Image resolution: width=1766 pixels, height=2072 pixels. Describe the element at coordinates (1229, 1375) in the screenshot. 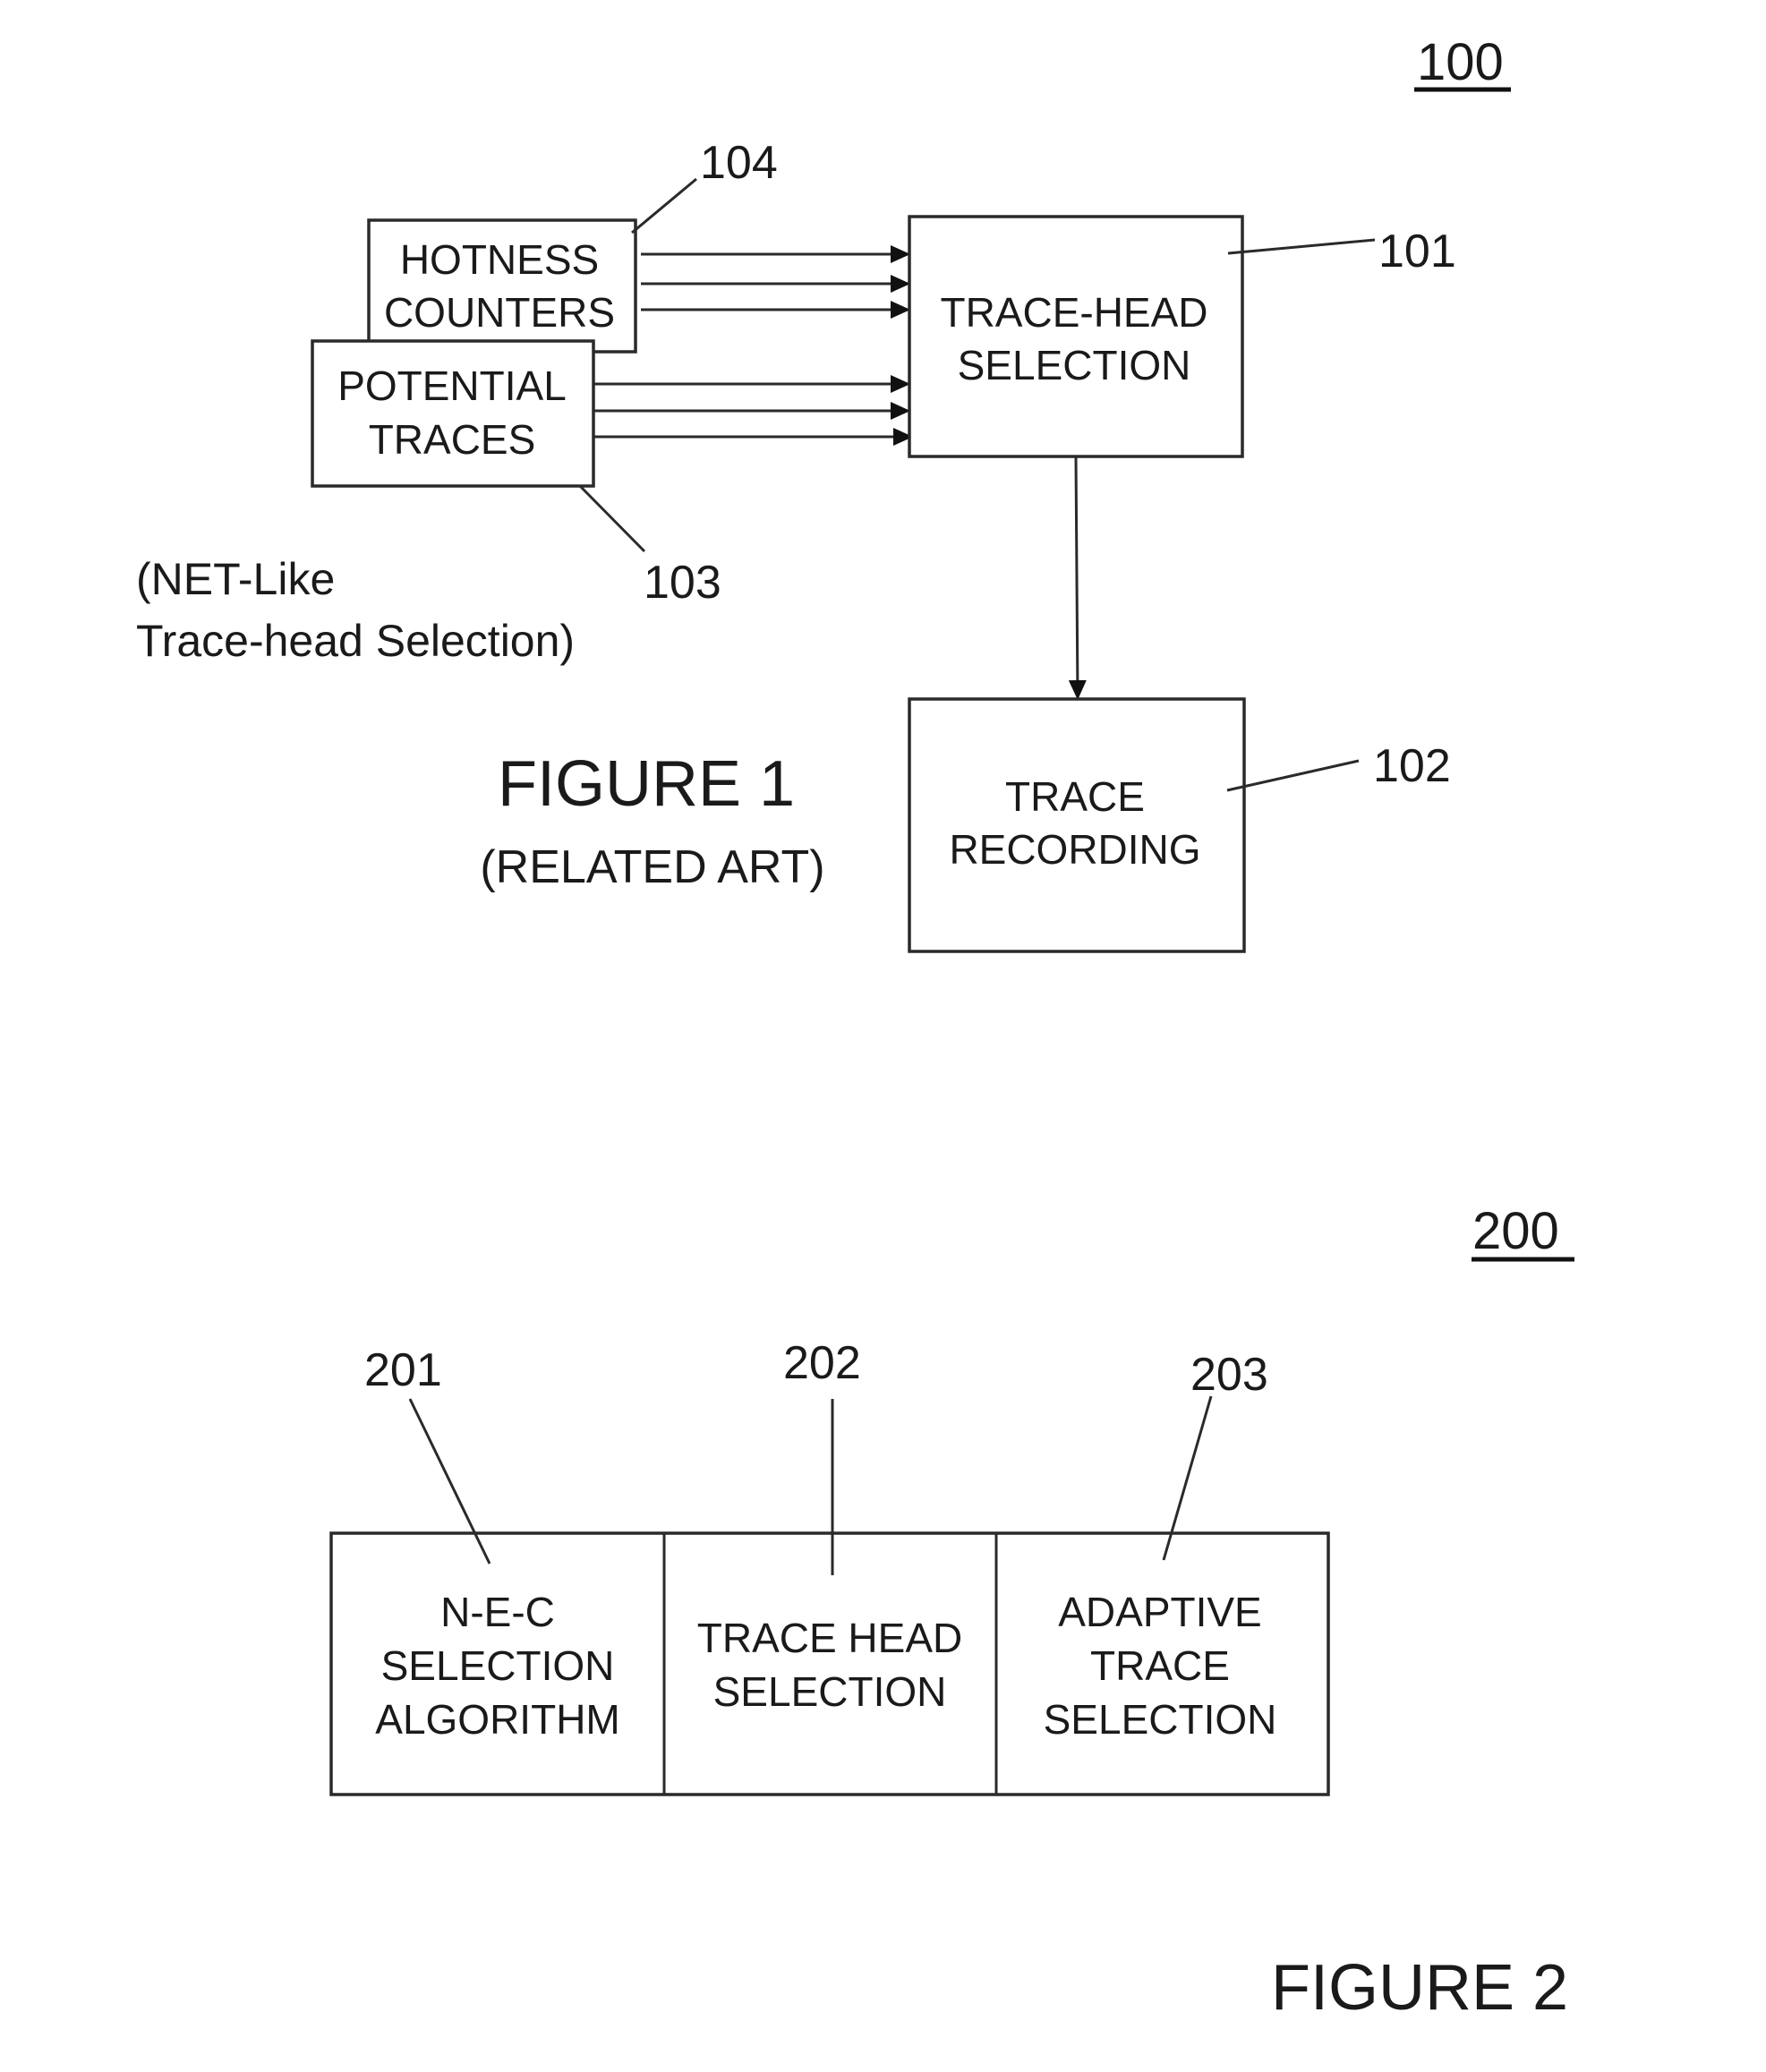

I see `ref-203-label: 203` at that location.